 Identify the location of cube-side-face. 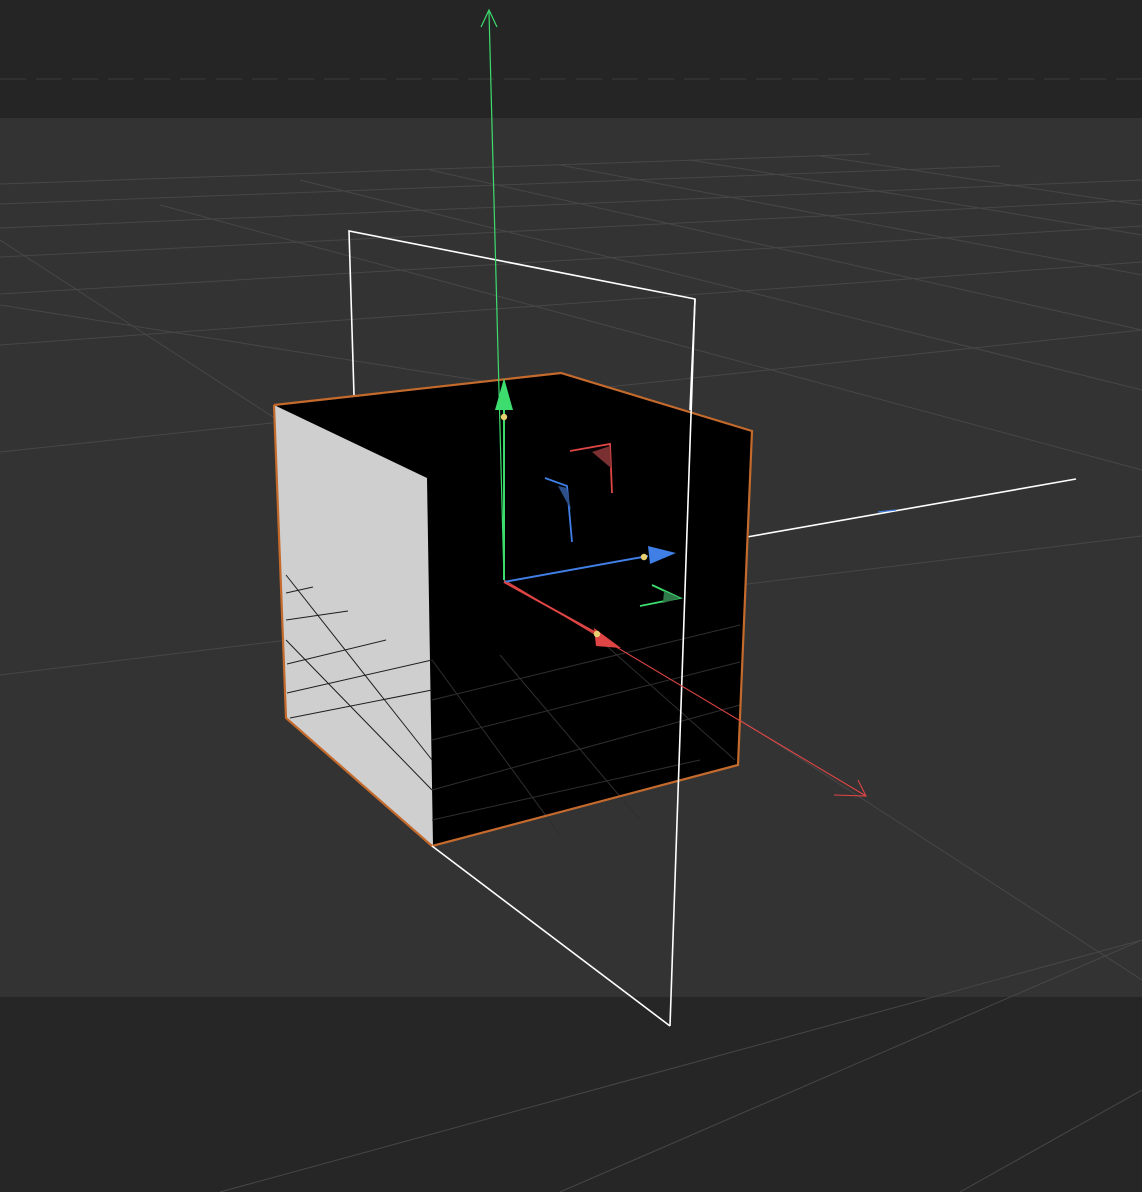
(353, 625).